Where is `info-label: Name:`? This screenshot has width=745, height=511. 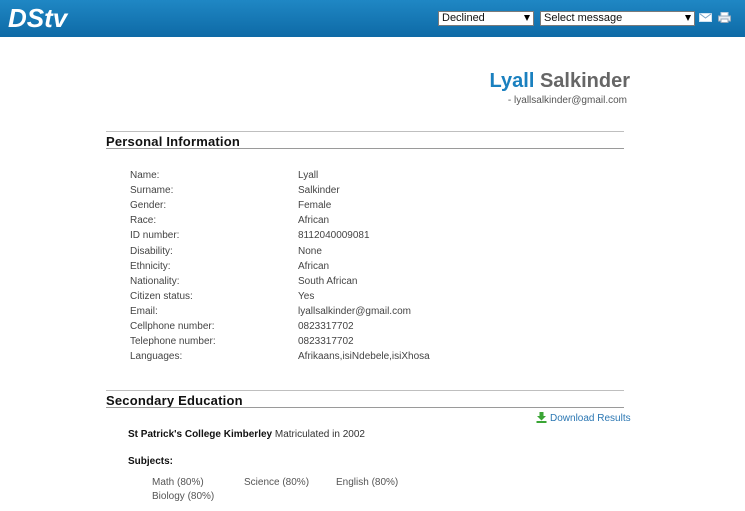
info-label: Name: is located at coordinates (145, 175).